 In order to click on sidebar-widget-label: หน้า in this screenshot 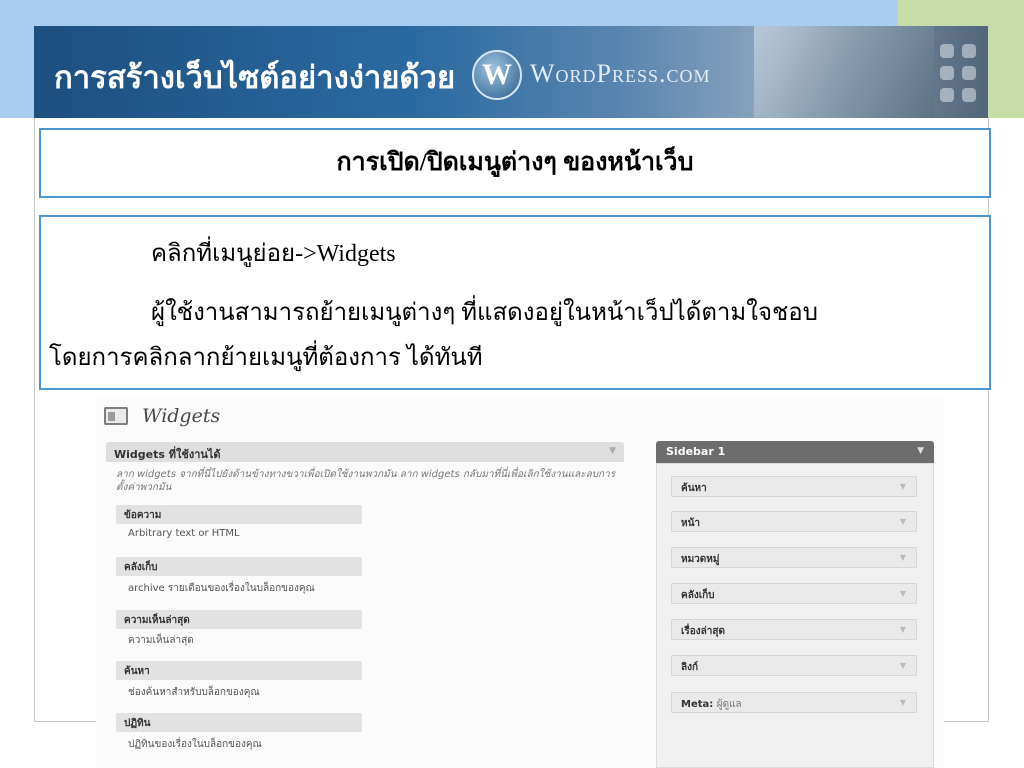, I will do `click(691, 523)`.